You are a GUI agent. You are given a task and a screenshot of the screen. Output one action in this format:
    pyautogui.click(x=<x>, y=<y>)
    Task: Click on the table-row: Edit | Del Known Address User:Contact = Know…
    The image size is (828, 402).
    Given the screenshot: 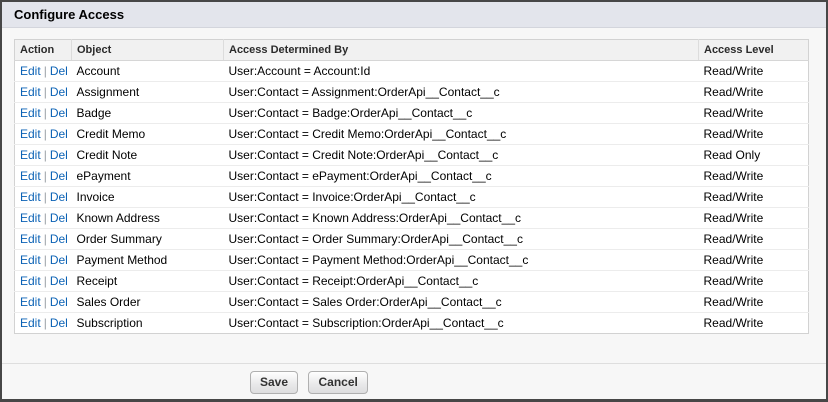 What is the action you would take?
    pyautogui.click(x=411, y=218)
    